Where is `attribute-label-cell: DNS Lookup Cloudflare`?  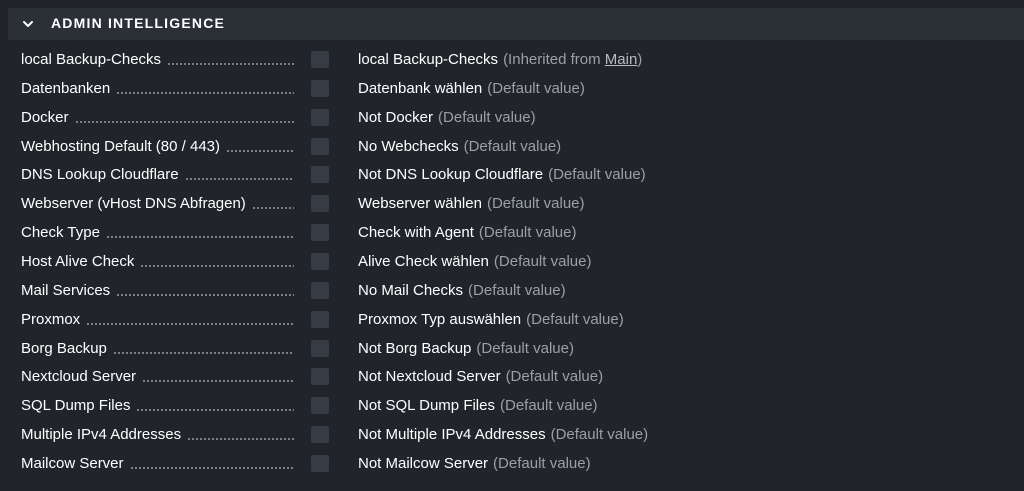 attribute-label-cell: DNS Lookup Cloudflare is located at coordinates (157, 174).